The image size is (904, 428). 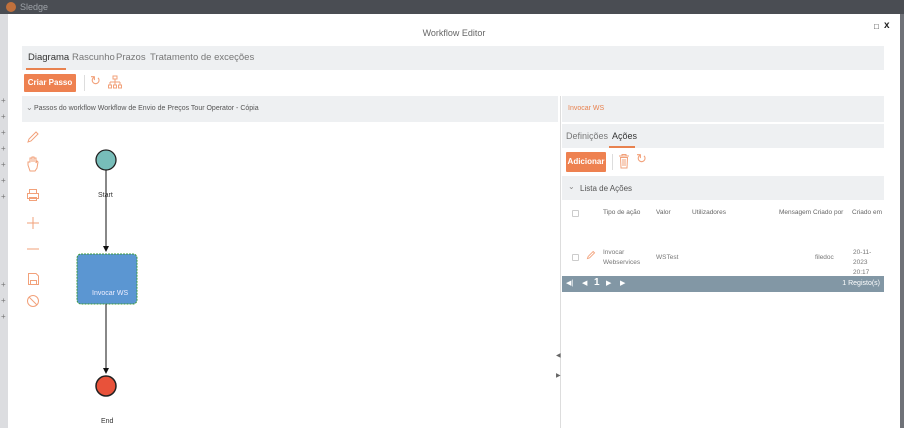 I want to click on close-button: x, so click(x=887, y=25).